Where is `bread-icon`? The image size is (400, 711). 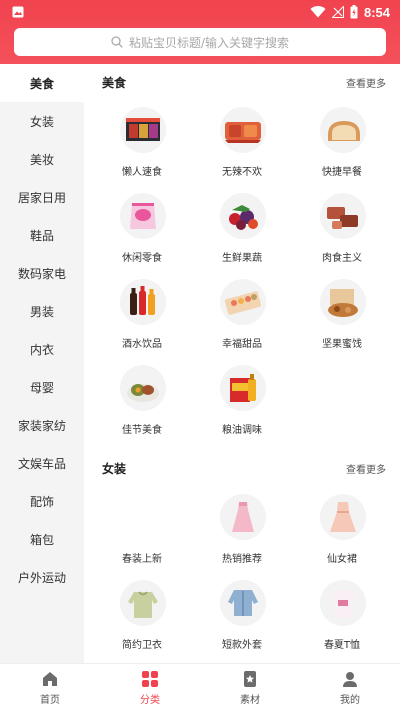
bread-icon is located at coordinates (343, 130).